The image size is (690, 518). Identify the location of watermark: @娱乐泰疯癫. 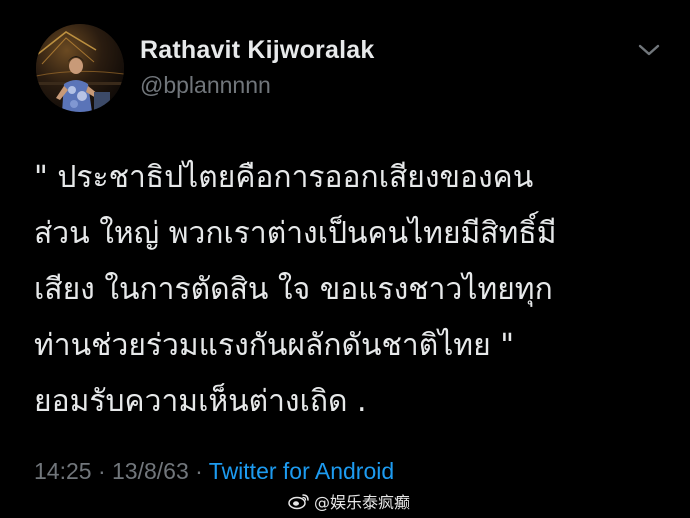
(349, 501).